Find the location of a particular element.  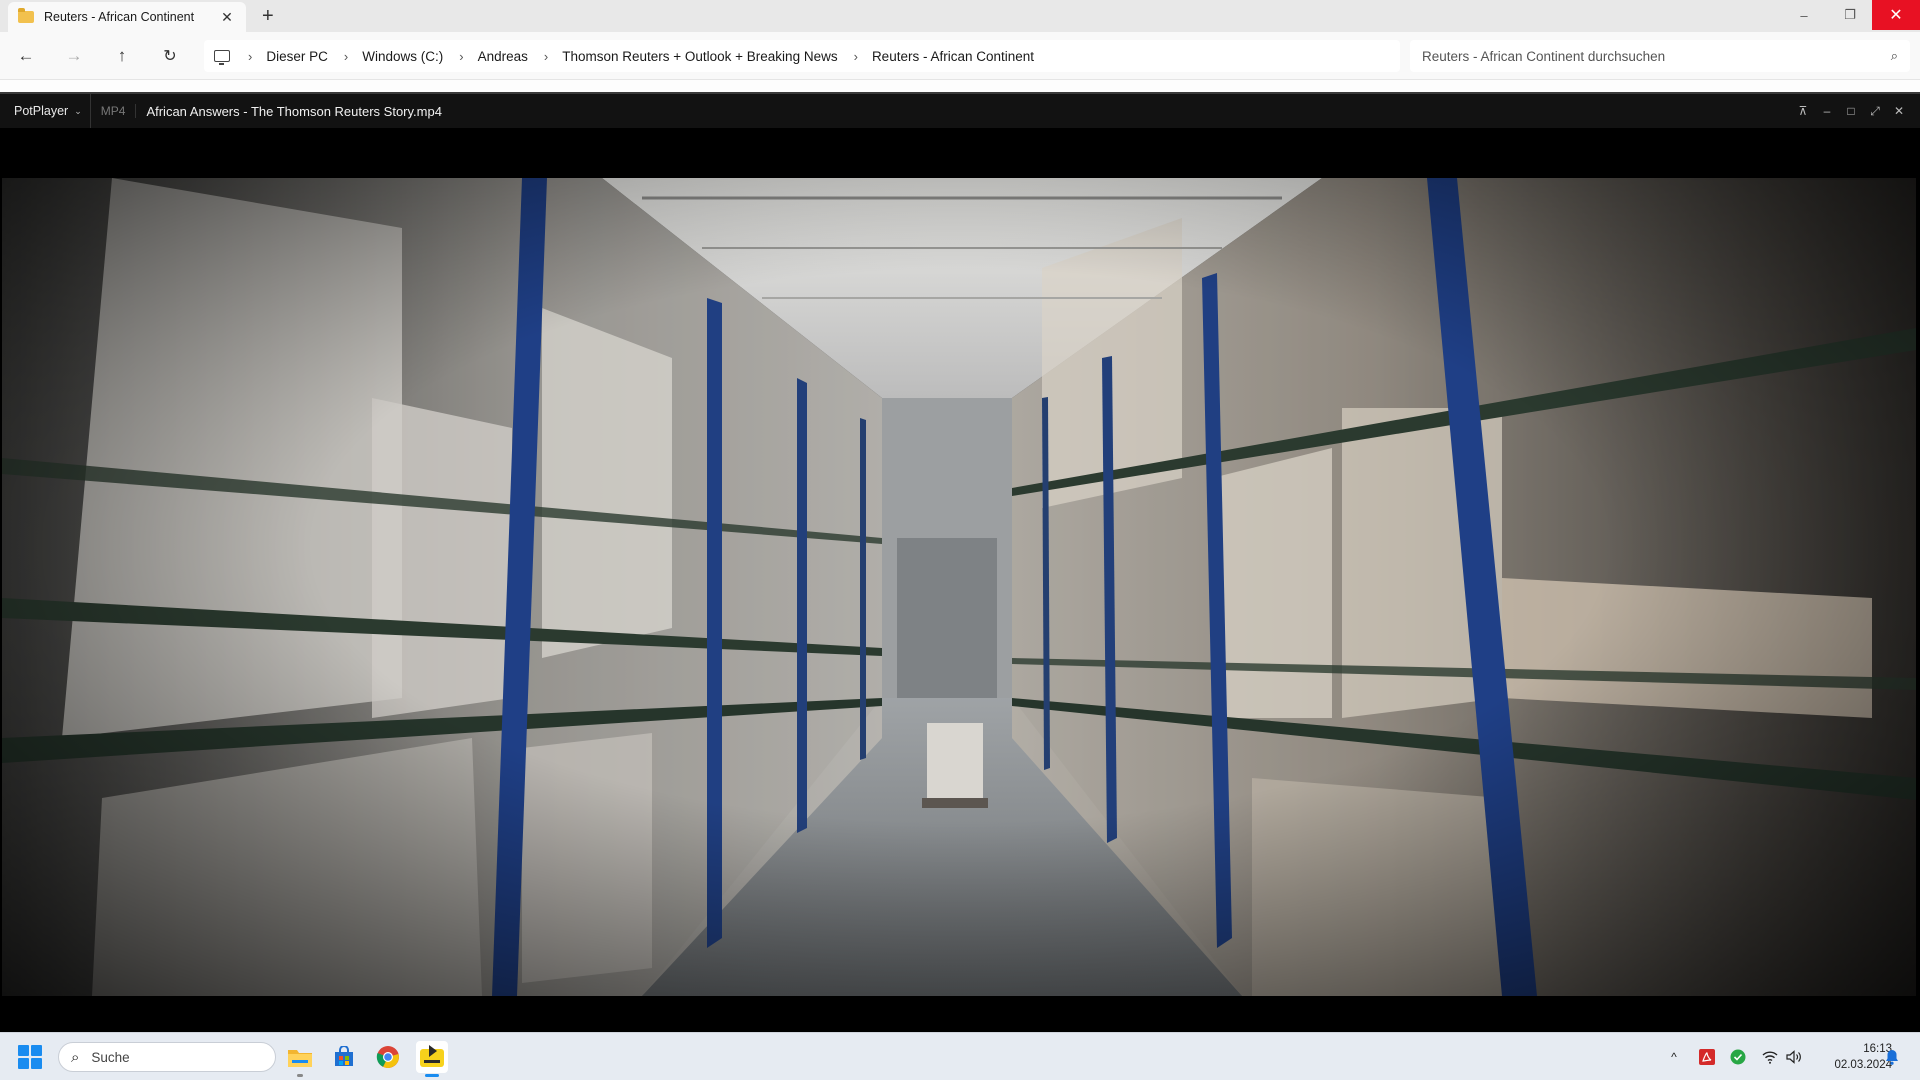

breadcrumb-item-current: Reuters - African Continent is located at coordinates (953, 56).